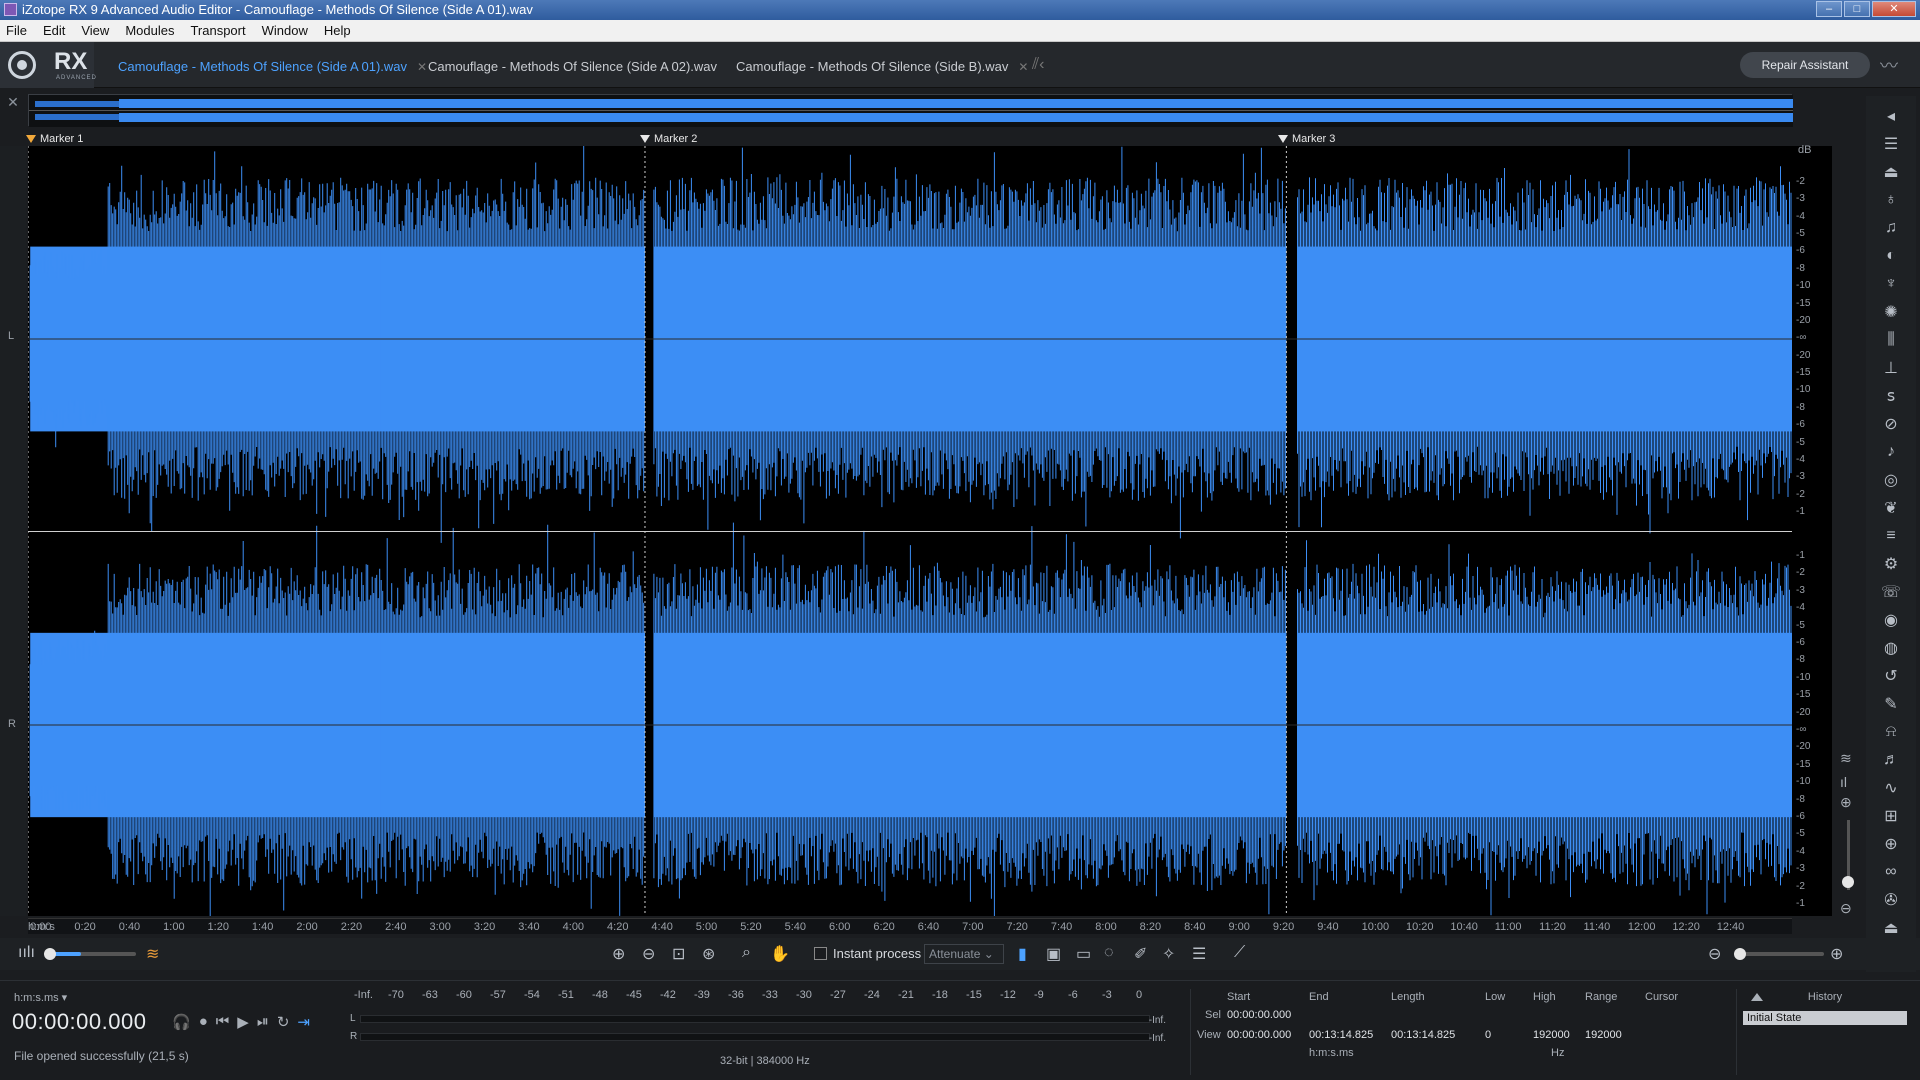 The image size is (1920, 1080). I want to click on waveform-toggle-small-icon: ıl, so click(1843, 782).